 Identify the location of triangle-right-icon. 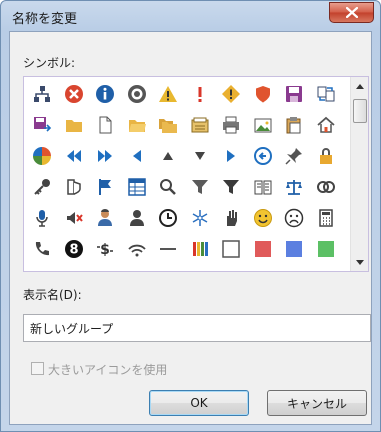
(231, 156).